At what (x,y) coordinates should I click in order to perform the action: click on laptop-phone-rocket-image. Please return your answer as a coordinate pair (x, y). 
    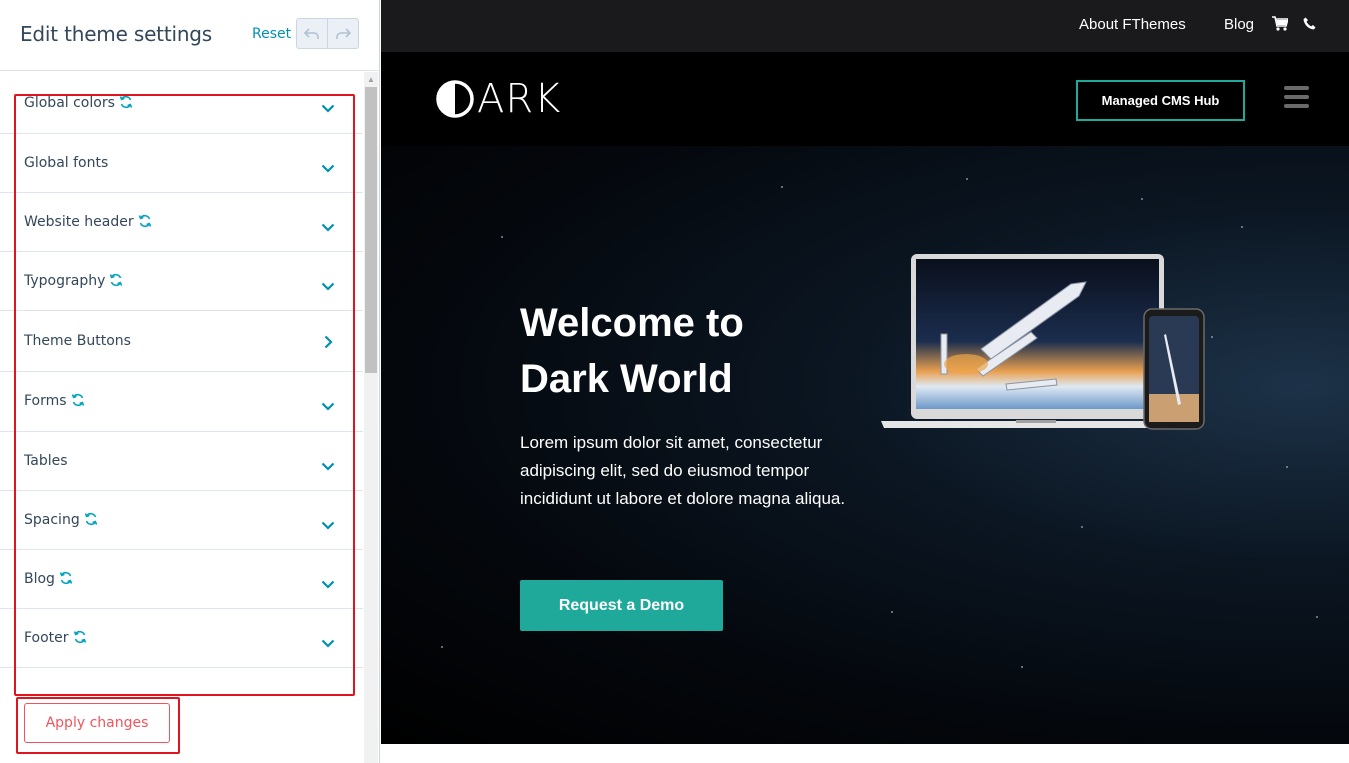
    Looking at the image, I should click on (1043, 342).